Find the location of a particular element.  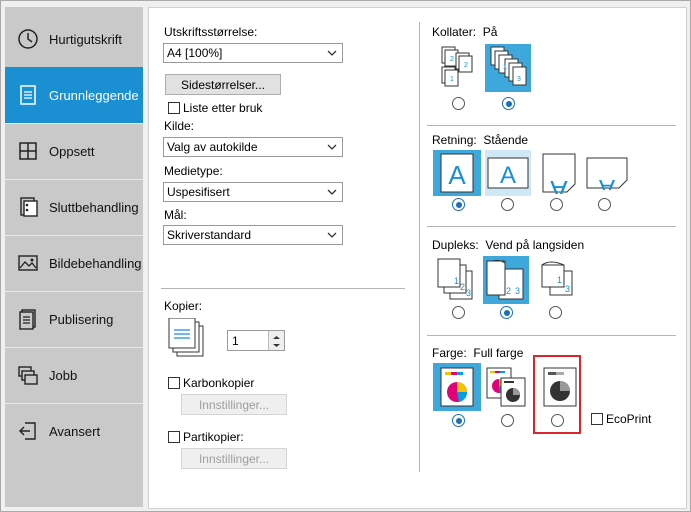

print-size-select: A4 [100%] is located at coordinates (253, 53).